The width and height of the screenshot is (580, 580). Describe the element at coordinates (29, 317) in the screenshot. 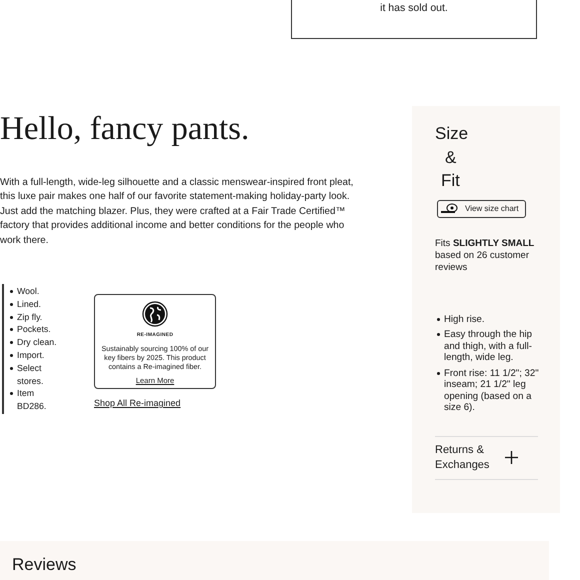

I see `detail-item: Zip fly.` at that location.